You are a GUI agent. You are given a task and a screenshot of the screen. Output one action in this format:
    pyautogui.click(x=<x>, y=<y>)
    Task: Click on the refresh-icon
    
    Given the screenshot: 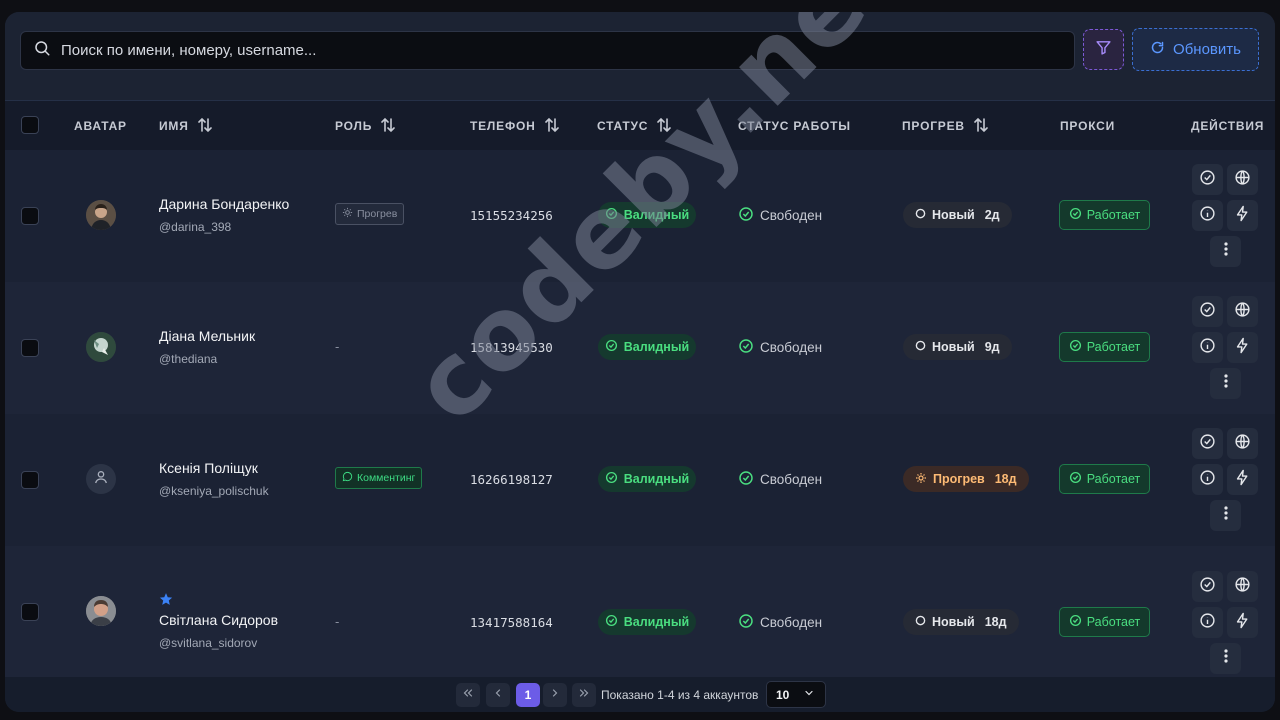 What is the action you would take?
    pyautogui.click(x=1157, y=49)
    